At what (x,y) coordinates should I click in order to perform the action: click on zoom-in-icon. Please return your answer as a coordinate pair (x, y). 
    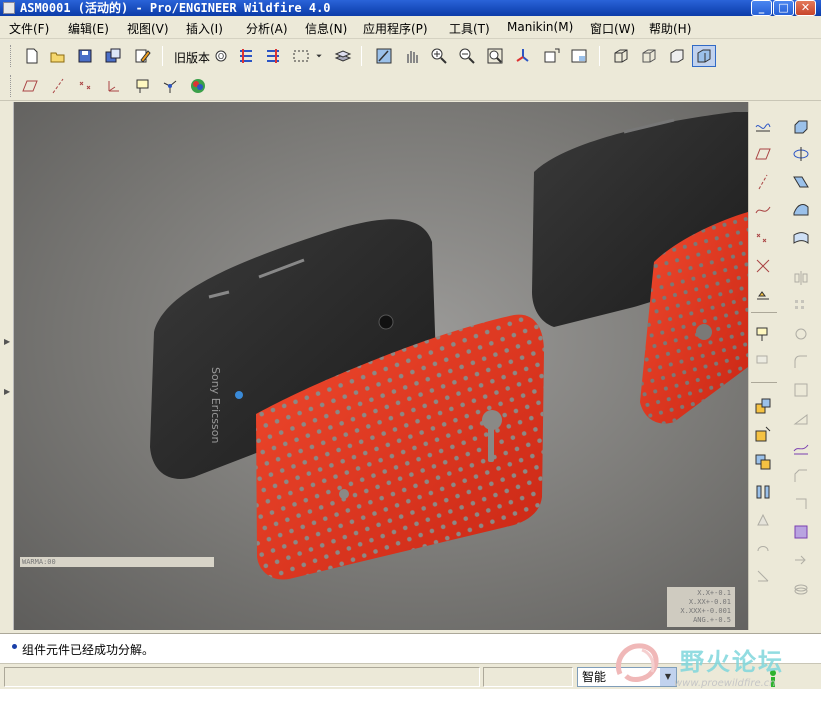
    Looking at the image, I should click on (439, 56).